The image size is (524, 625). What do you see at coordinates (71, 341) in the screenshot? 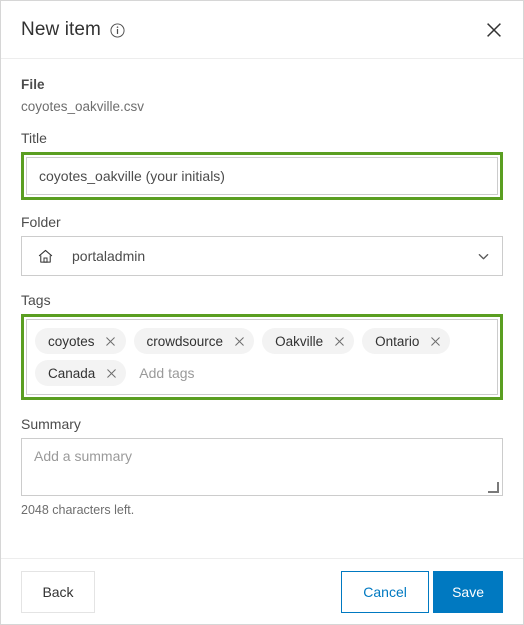
I see `tag-chip-label: coyotes` at bounding box center [71, 341].